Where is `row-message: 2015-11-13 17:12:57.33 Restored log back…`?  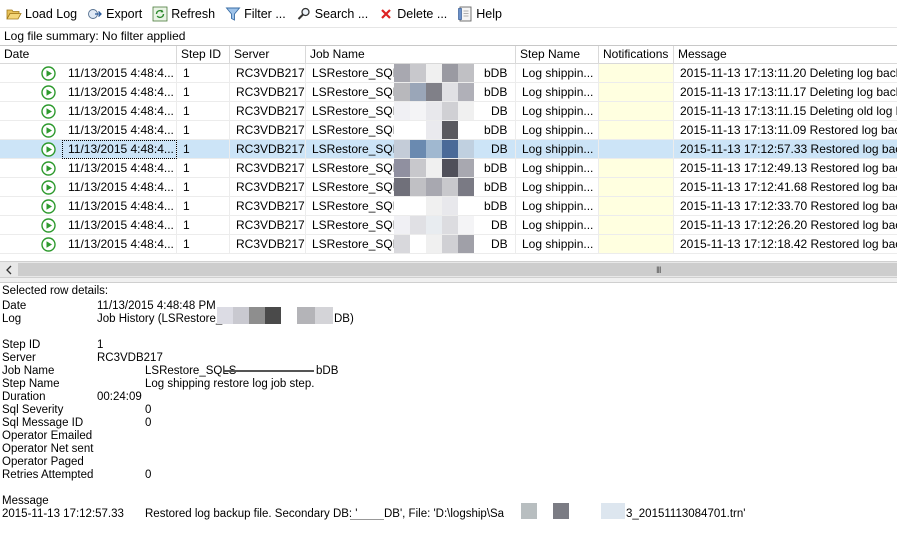
row-message: 2015-11-13 17:12:57.33 Restored log back… is located at coordinates (785, 149).